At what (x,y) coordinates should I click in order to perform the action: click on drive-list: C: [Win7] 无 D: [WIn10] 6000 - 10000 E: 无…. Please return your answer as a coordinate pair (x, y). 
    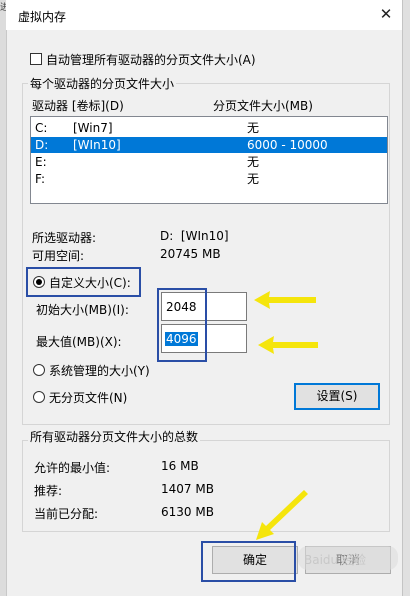
    Looking at the image, I should click on (209, 160).